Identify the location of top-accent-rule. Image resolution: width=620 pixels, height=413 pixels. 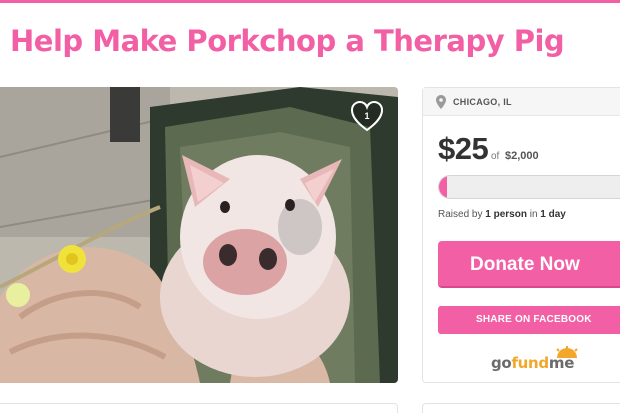
(310, 1).